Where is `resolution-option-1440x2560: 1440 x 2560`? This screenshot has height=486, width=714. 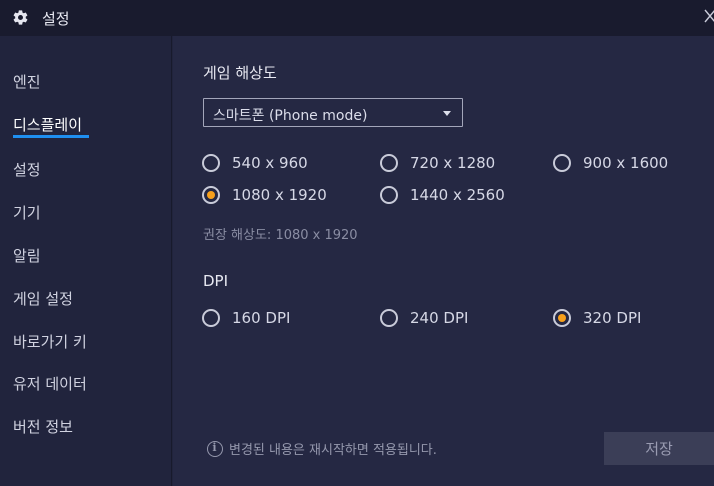 resolution-option-1440x2560: 1440 x 2560 is located at coordinates (442, 195).